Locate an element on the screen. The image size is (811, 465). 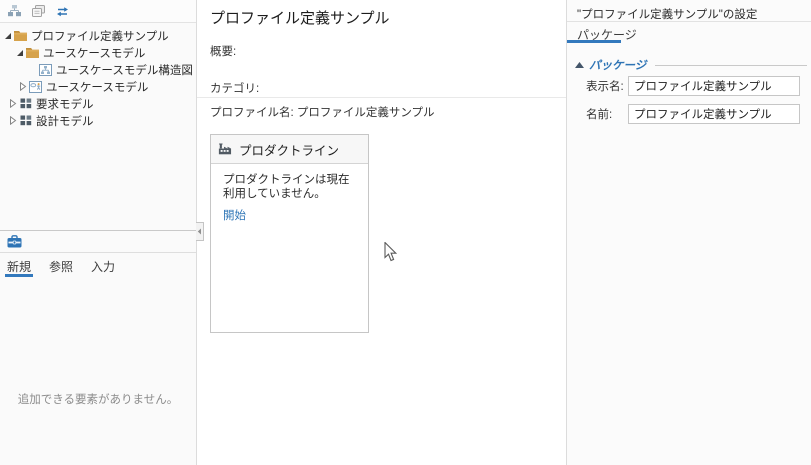
category-label: カテゴリ: is located at coordinates (235, 89).